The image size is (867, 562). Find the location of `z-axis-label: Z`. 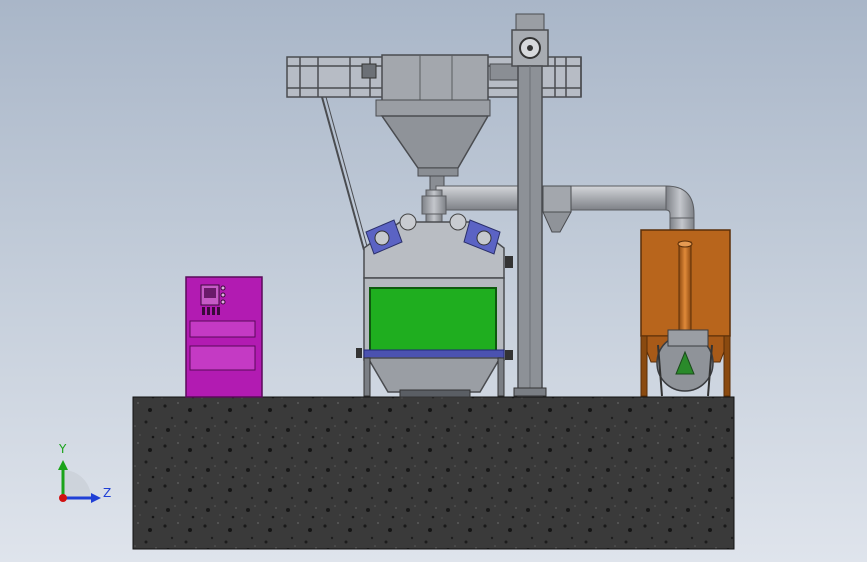

z-axis-label: Z is located at coordinates (107, 493).